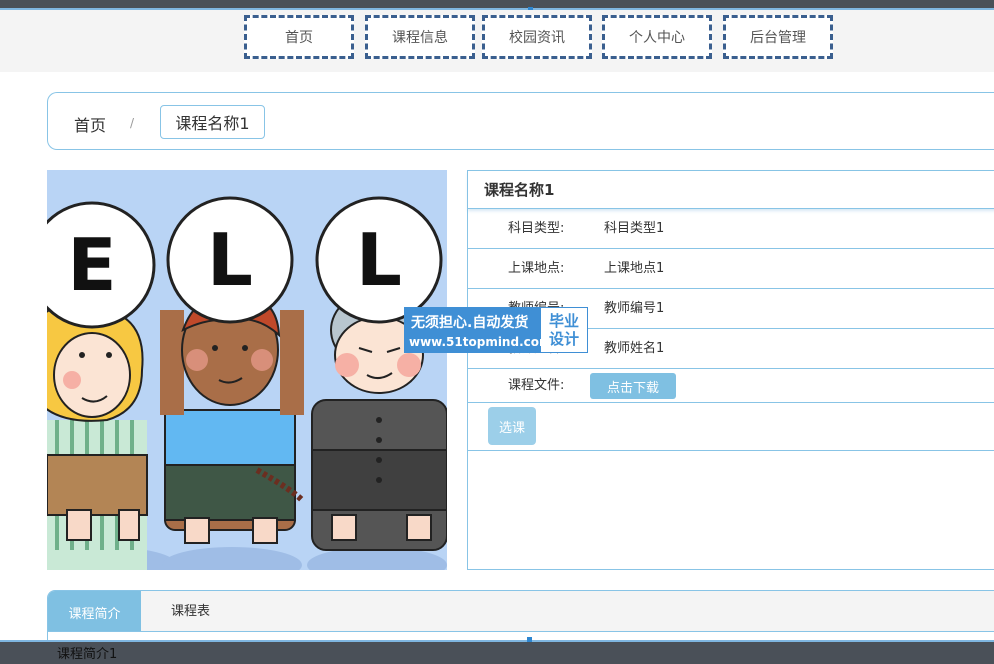  I want to click on sign-letter-l-2: L, so click(379, 260).